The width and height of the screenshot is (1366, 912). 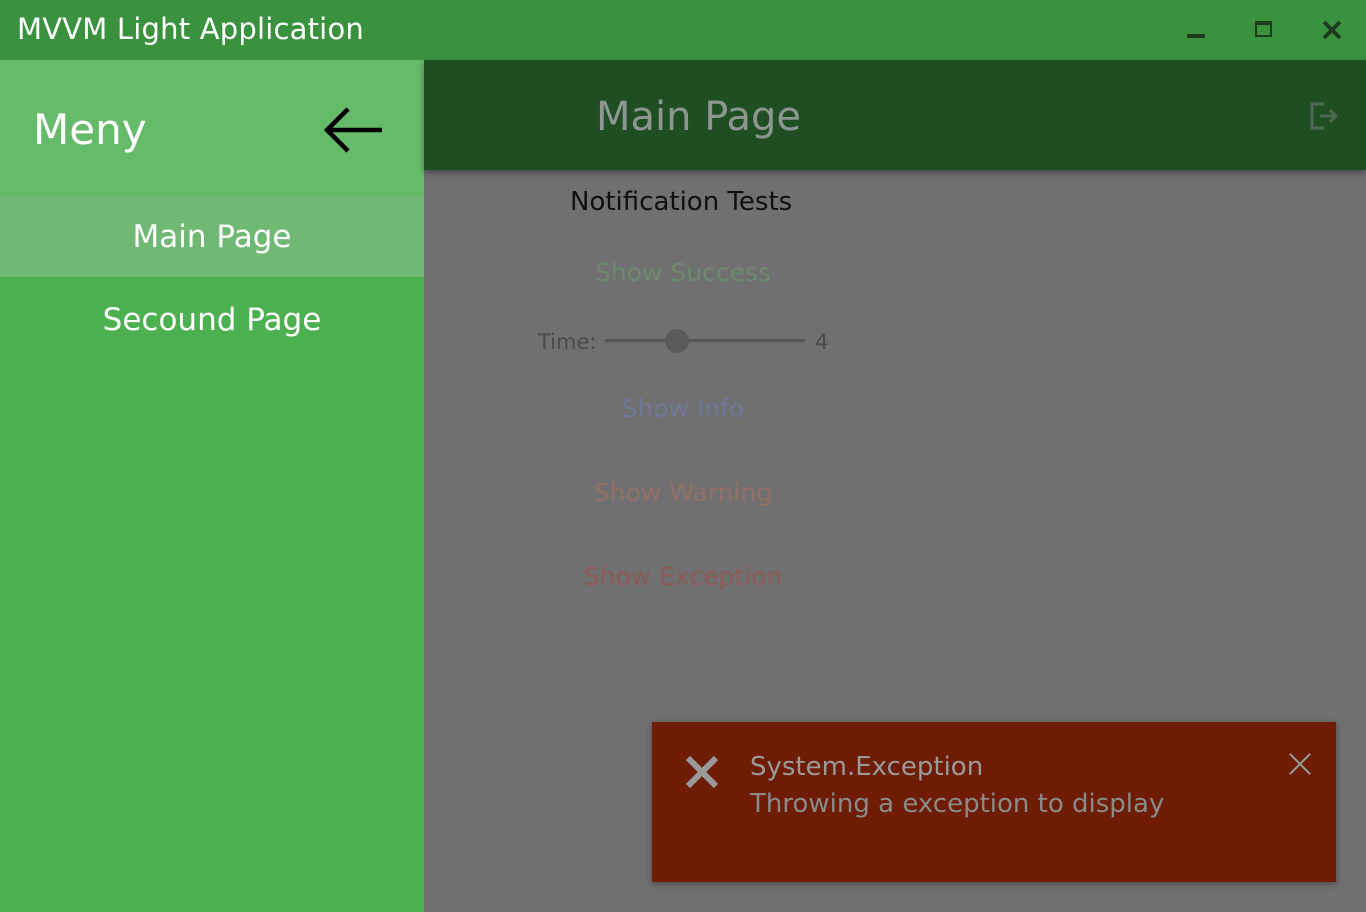 I want to click on show-exception-button: Show Exception, so click(x=683, y=577).